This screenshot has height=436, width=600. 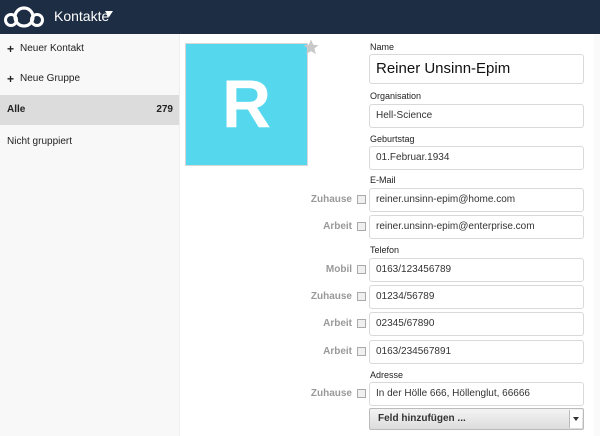 I want to click on email-type-home: Zuhause, so click(x=331, y=199).